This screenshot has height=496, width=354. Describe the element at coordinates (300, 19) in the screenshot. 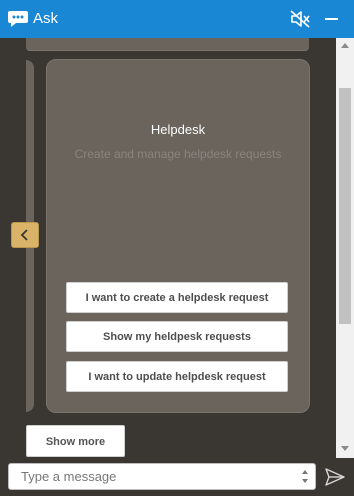

I see `speaker-muted-icon` at that location.